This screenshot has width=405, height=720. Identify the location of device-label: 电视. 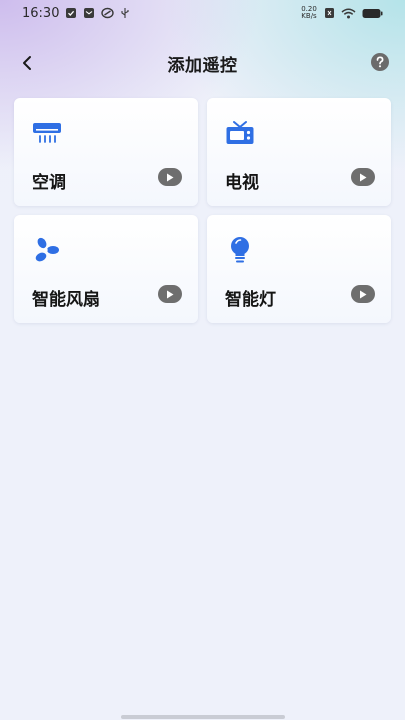
(242, 183).